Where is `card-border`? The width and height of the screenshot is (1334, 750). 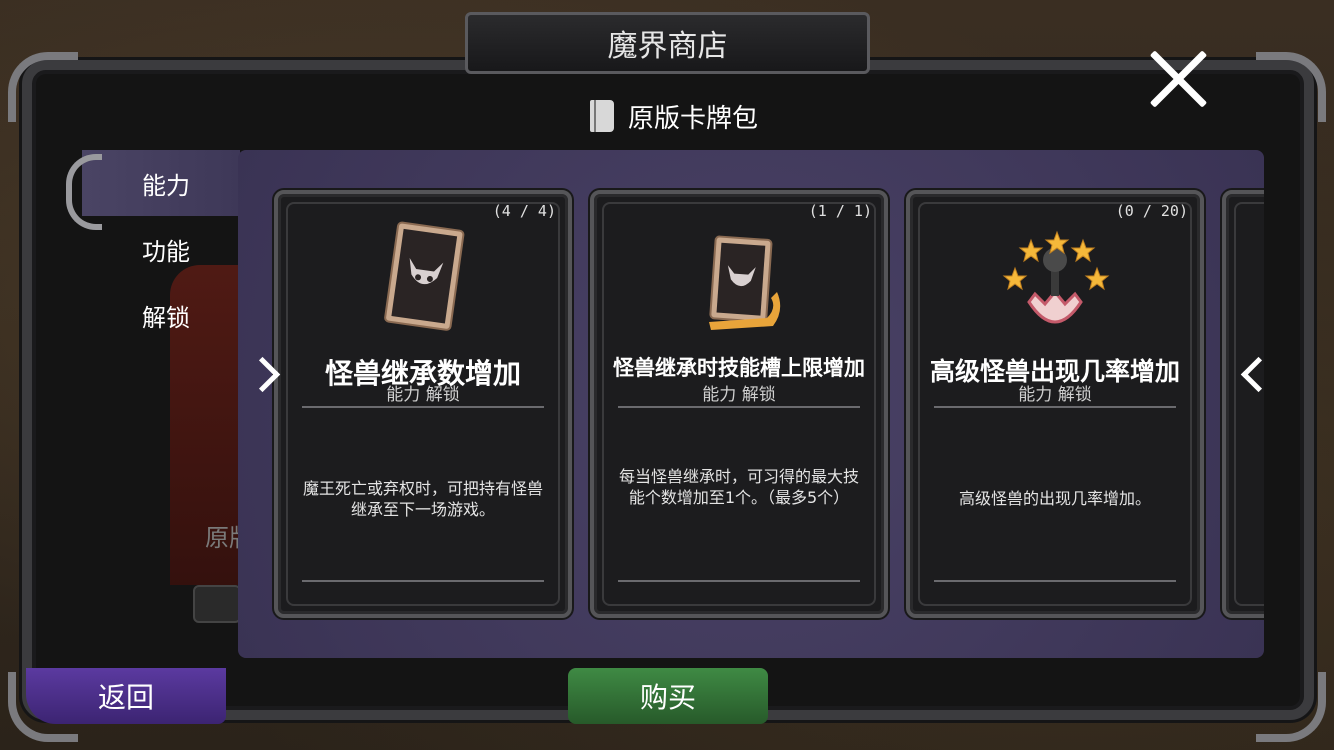 card-border is located at coordinates (1249, 404).